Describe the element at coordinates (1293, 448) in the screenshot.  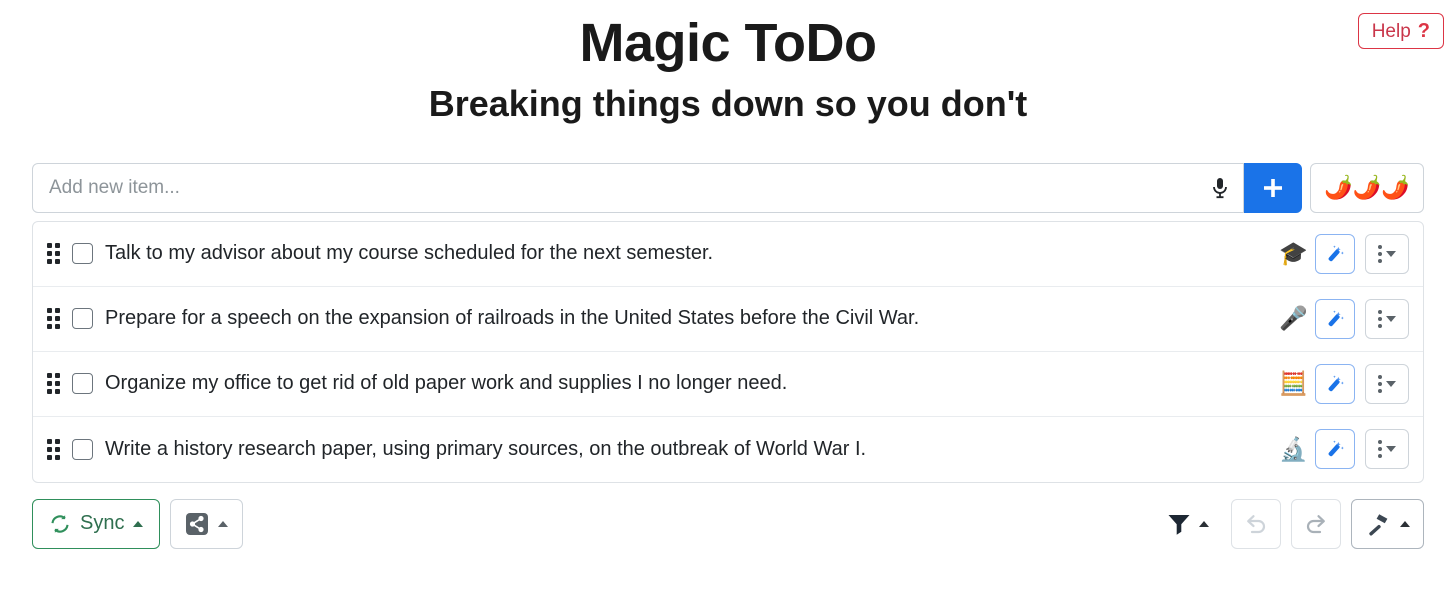
I see `microscope-icon: 🔬` at that location.